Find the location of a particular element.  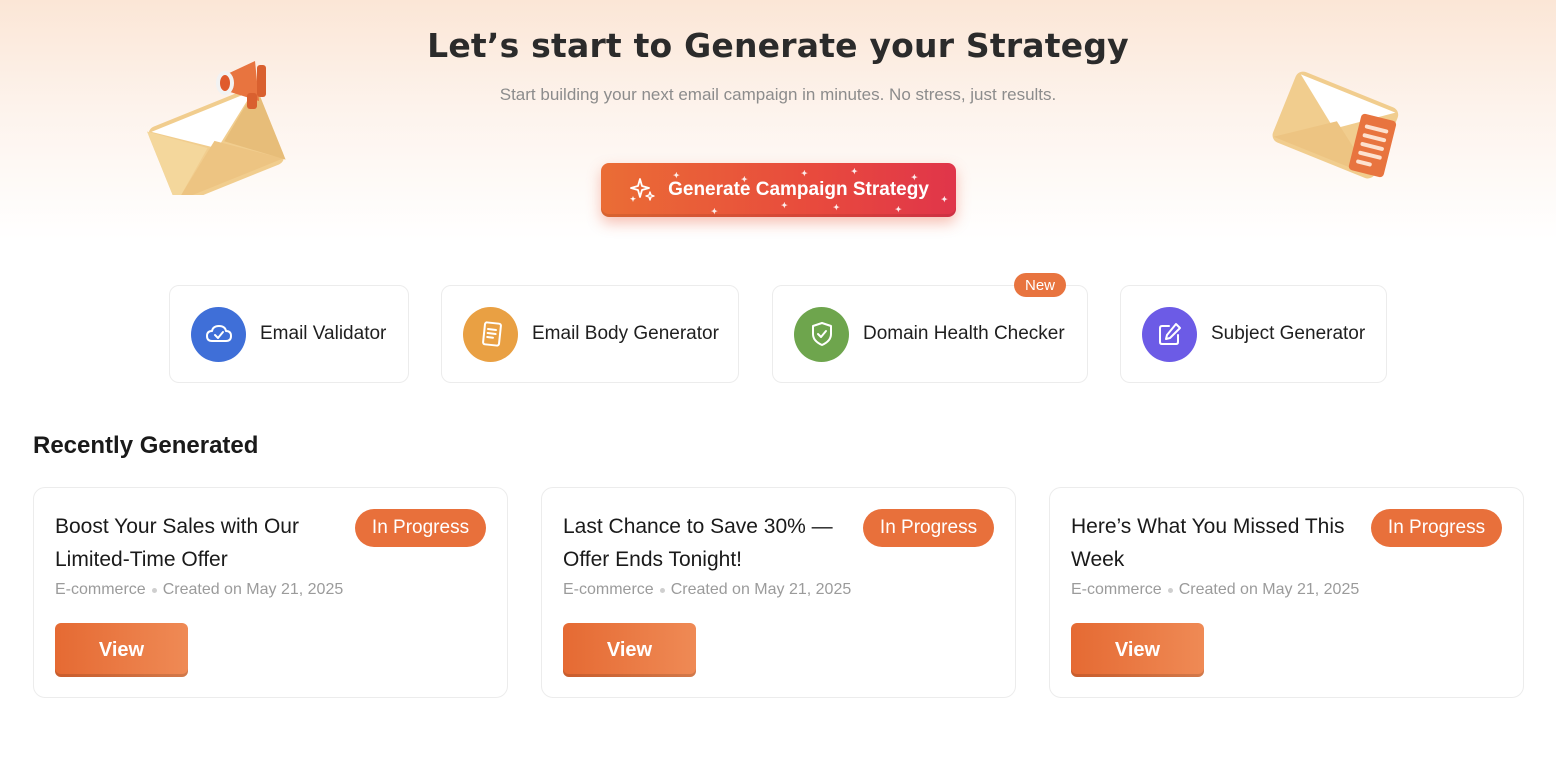

tool-label: Email Body Generator is located at coordinates (625, 333).